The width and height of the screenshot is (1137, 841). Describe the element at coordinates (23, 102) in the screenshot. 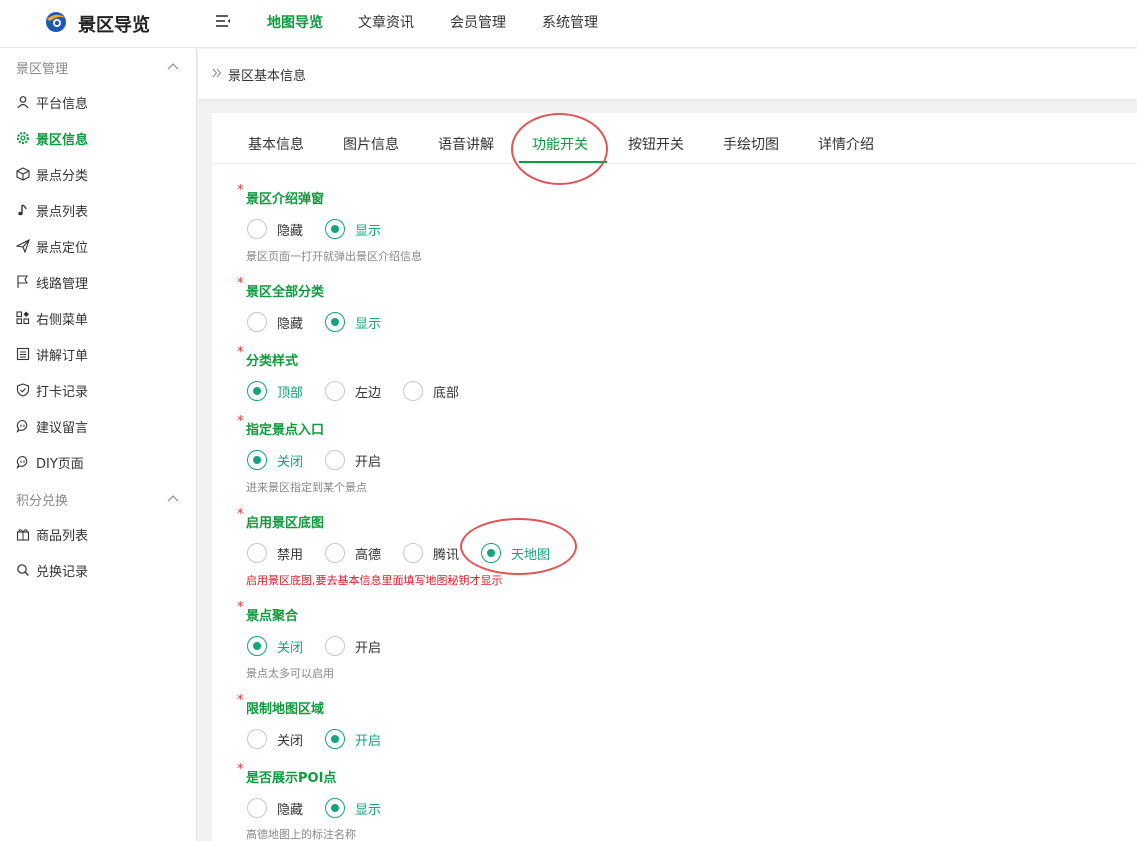

I see `user-icon` at that location.